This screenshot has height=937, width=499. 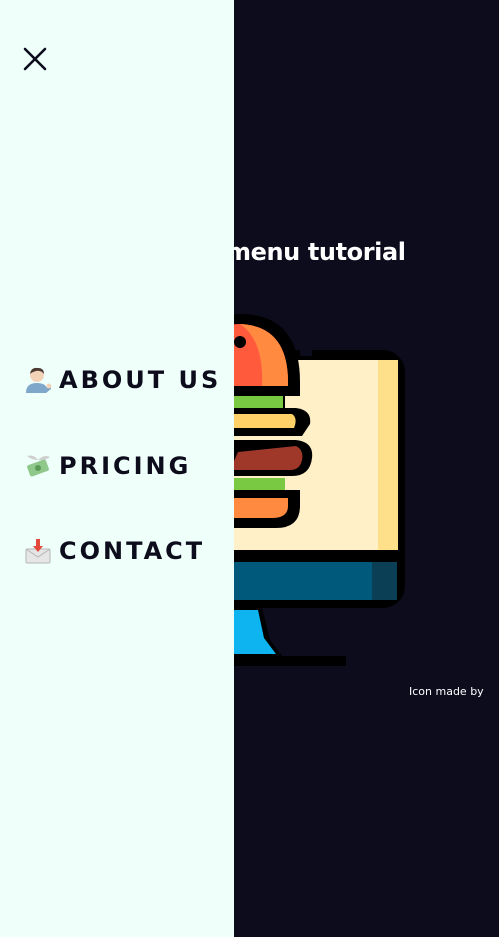 I want to click on close-button, so click(x=35, y=59).